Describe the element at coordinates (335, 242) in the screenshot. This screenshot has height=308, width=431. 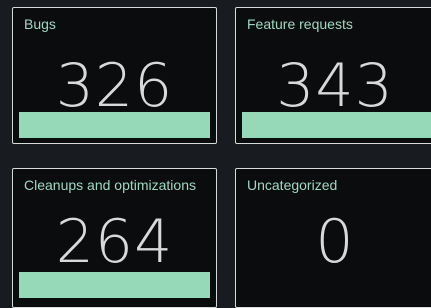
I see `panel-value: 0` at that location.